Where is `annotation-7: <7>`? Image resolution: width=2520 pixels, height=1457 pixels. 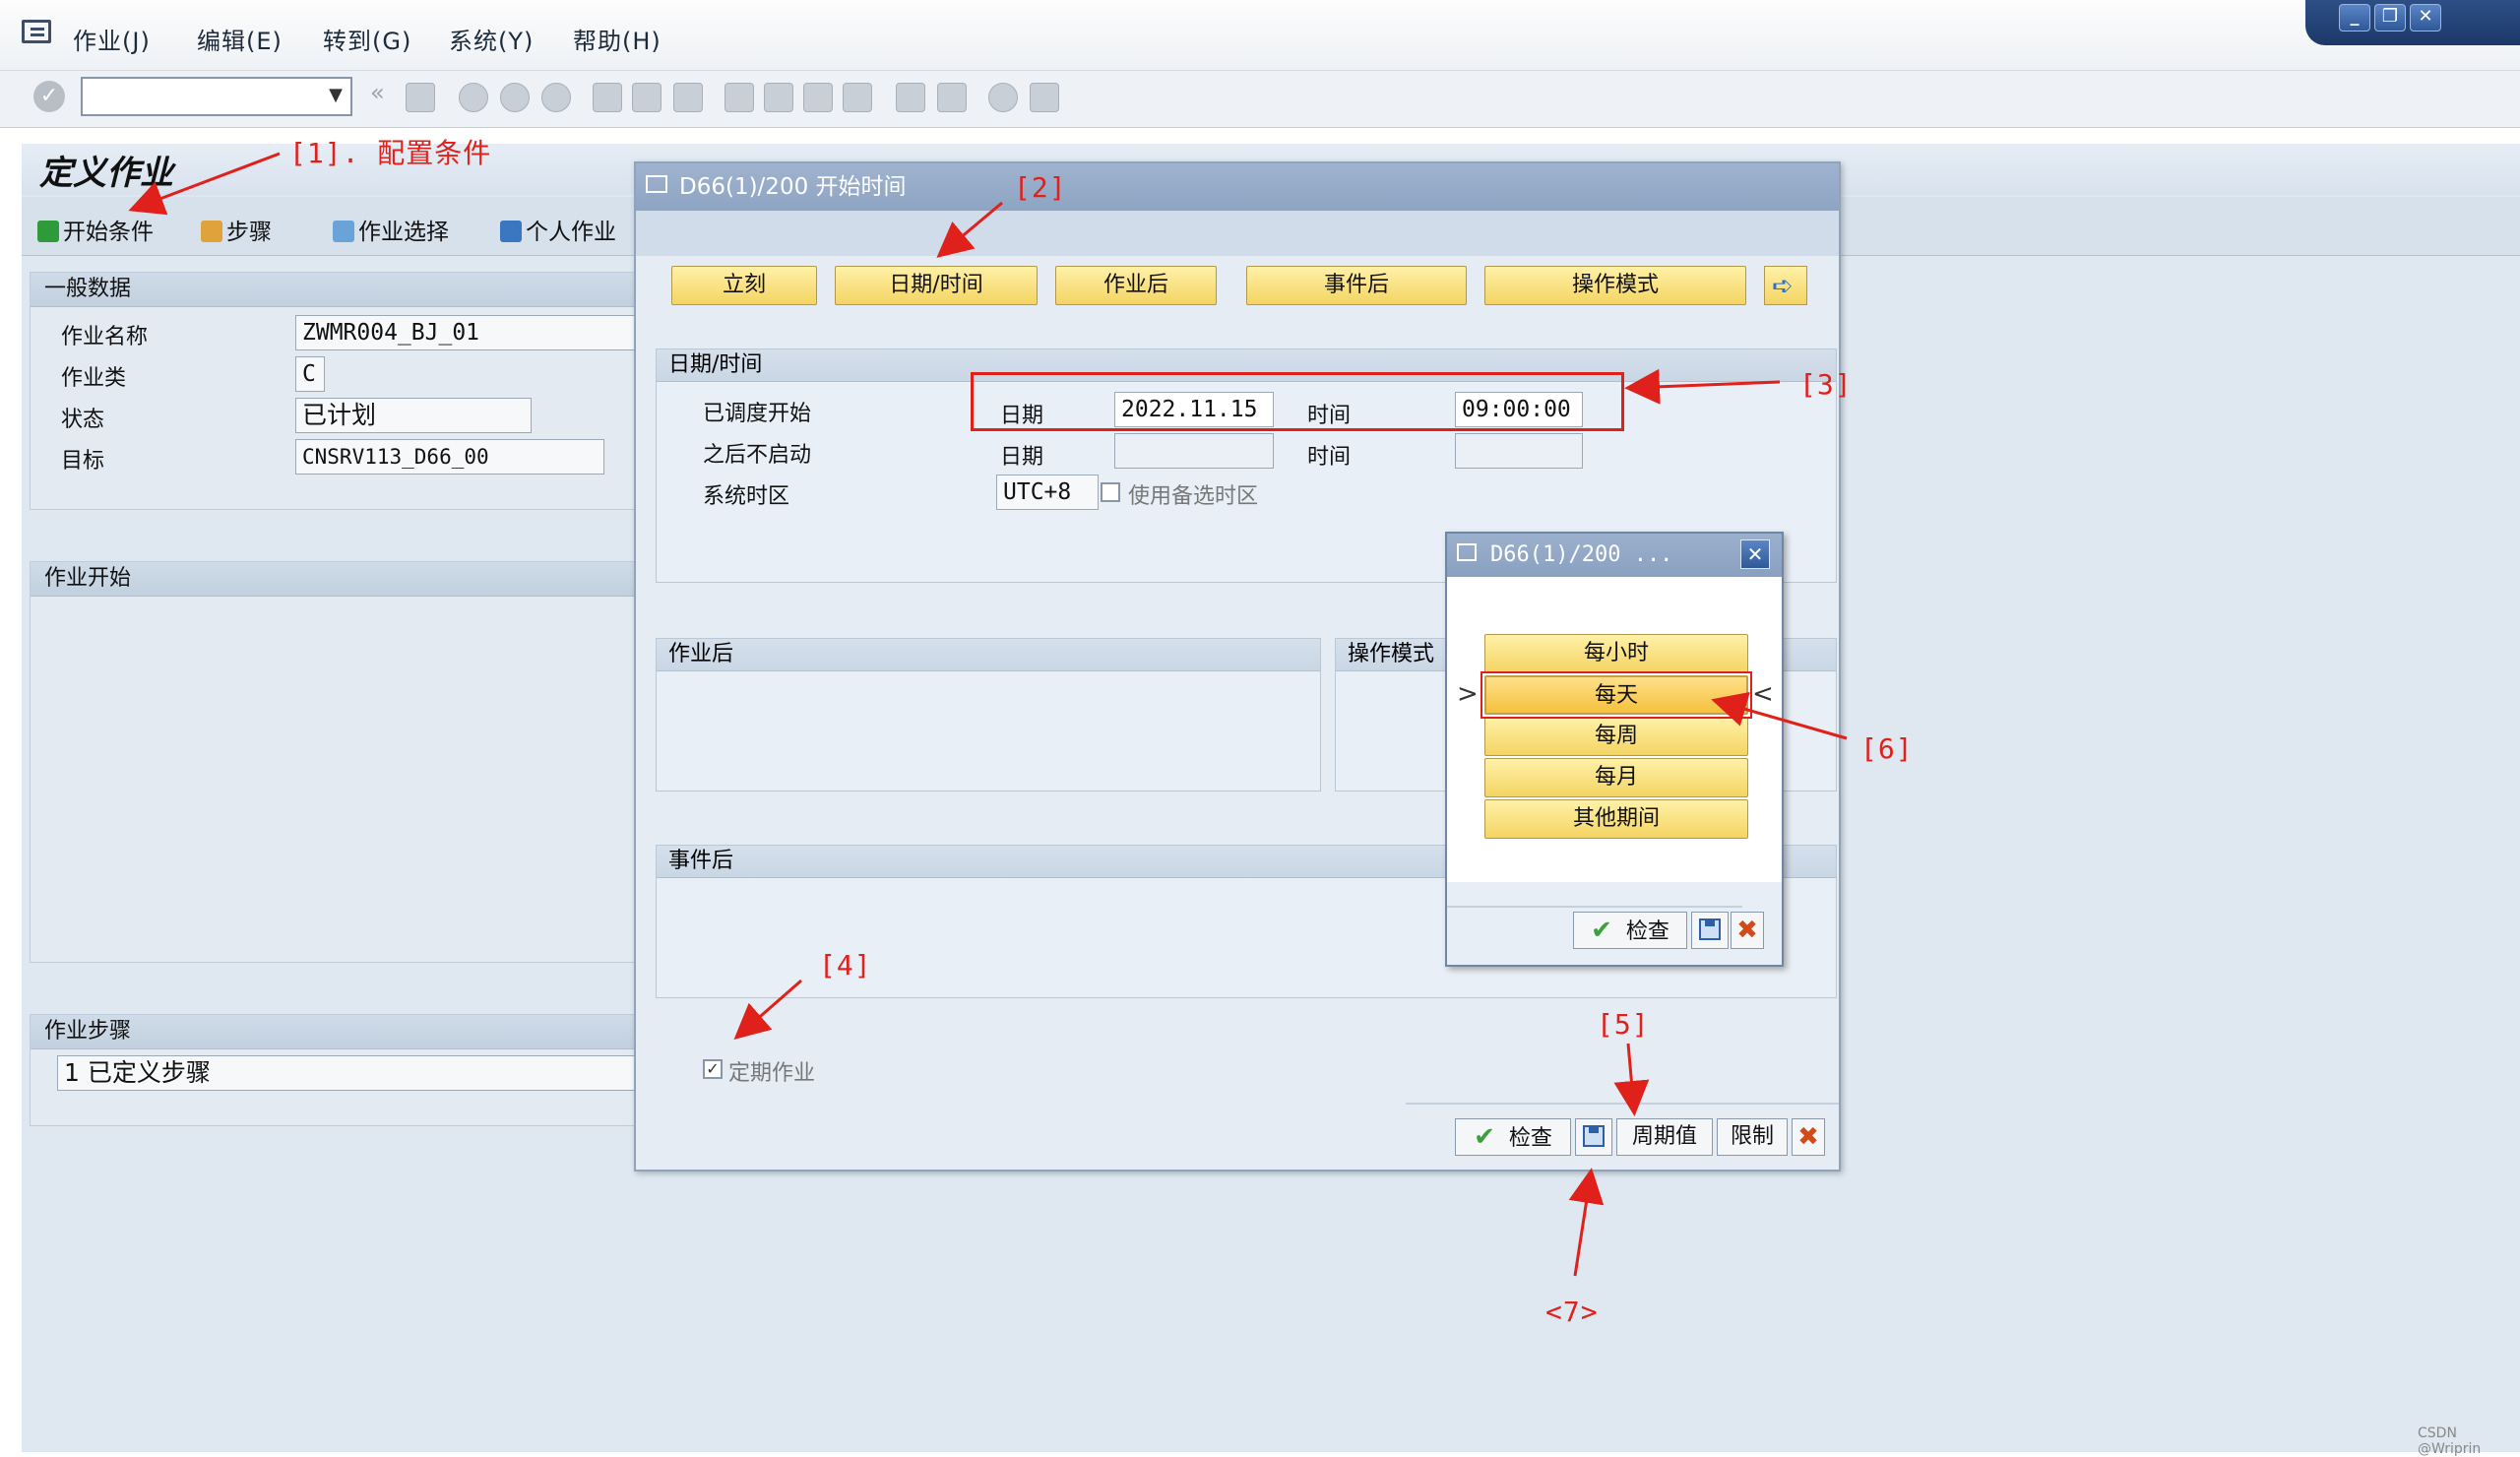
annotation-7: <7> is located at coordinates (1572, 1312).